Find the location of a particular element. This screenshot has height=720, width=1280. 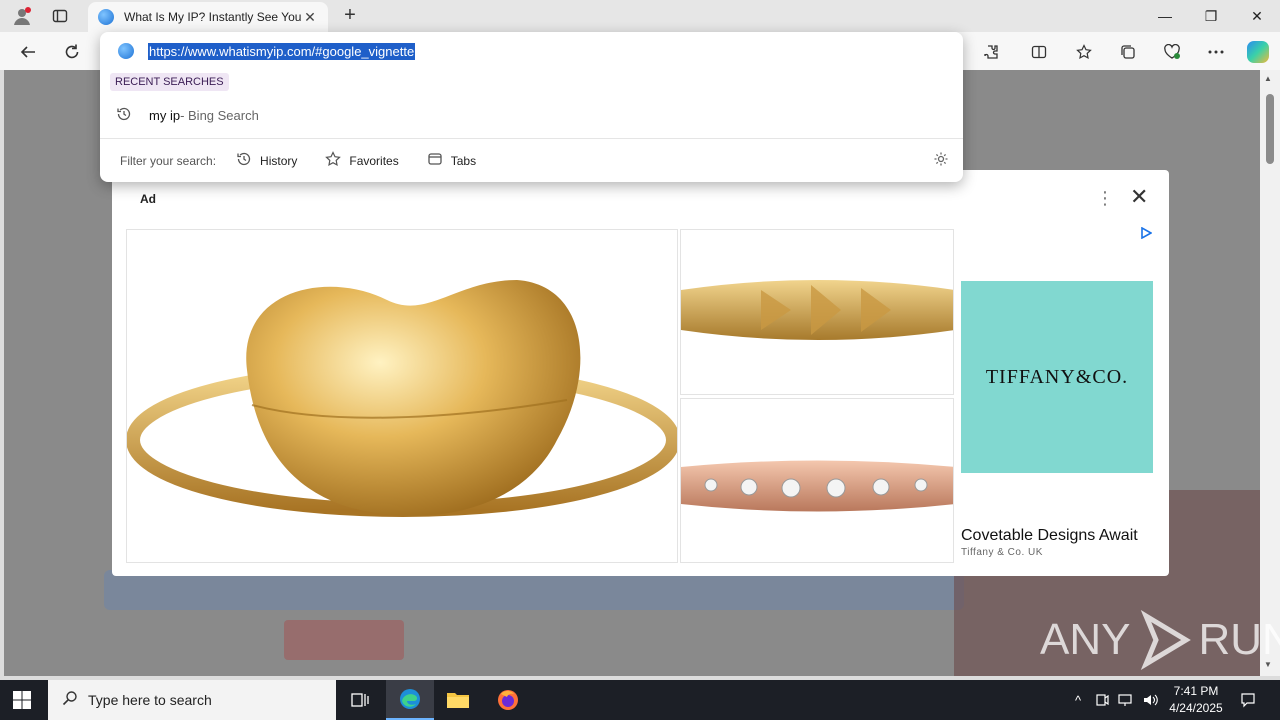

clock-date: 4/24/2025 is located at coordinates (1196, 708).